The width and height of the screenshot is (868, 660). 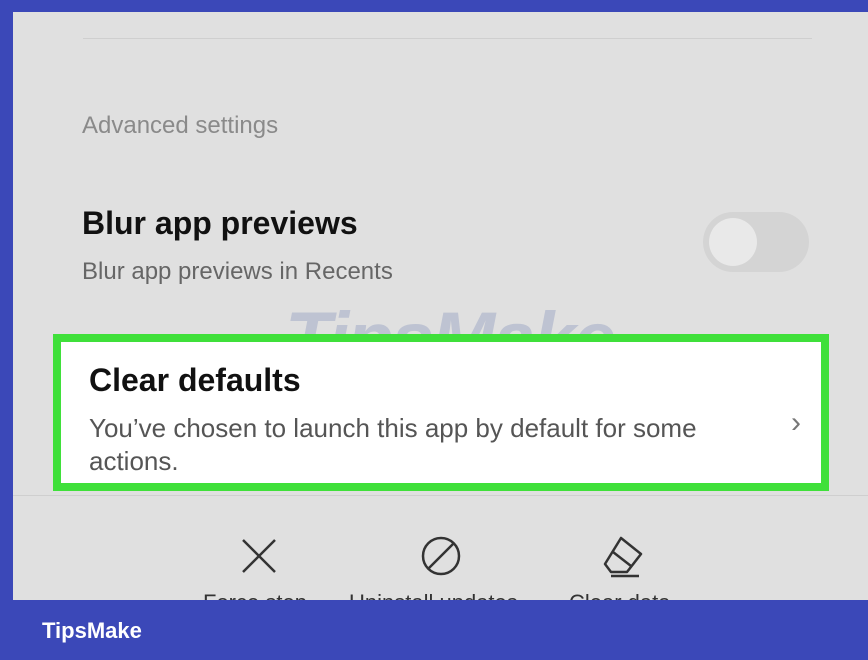 I want to click on clear-data-label: Clear data, so click(x=620, y=595).